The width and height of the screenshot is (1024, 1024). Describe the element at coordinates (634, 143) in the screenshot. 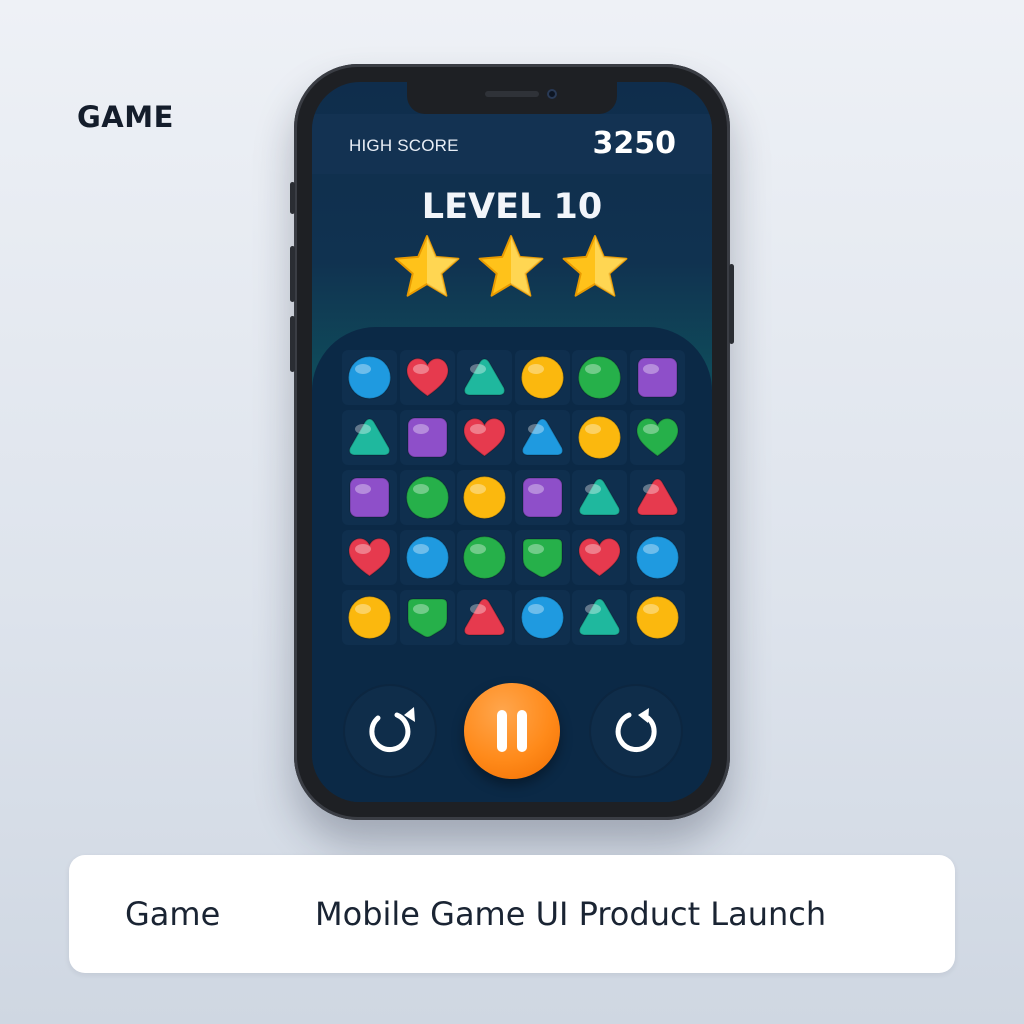

I see `high-score-value: 3250` at that location.